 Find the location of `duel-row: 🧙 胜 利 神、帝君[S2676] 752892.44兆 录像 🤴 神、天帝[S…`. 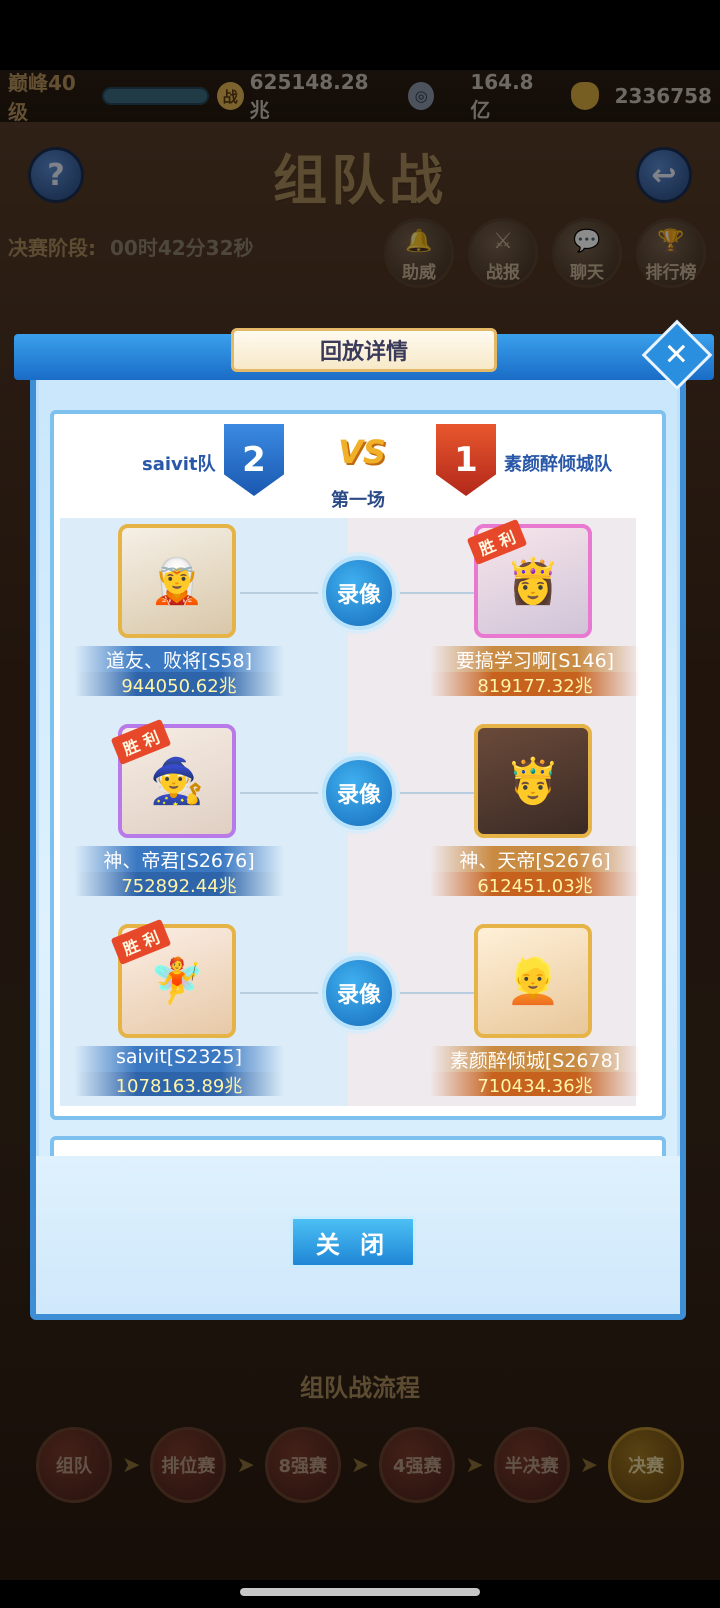

duel-row: 🧙 胜 利 神、帝君[S2676] 752892.44兆 录像 🤴 神、天帝[S… is located at coordinates (358, 819).